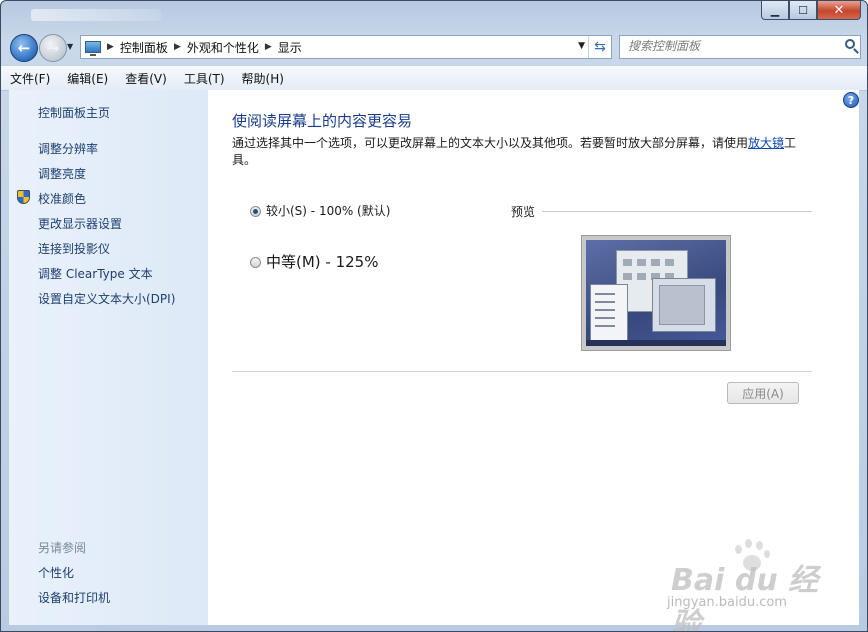 The width and height of the screenshot is (868, 632). I want to click on sidebar-item-personalization: 个性化, so click(56, 572).